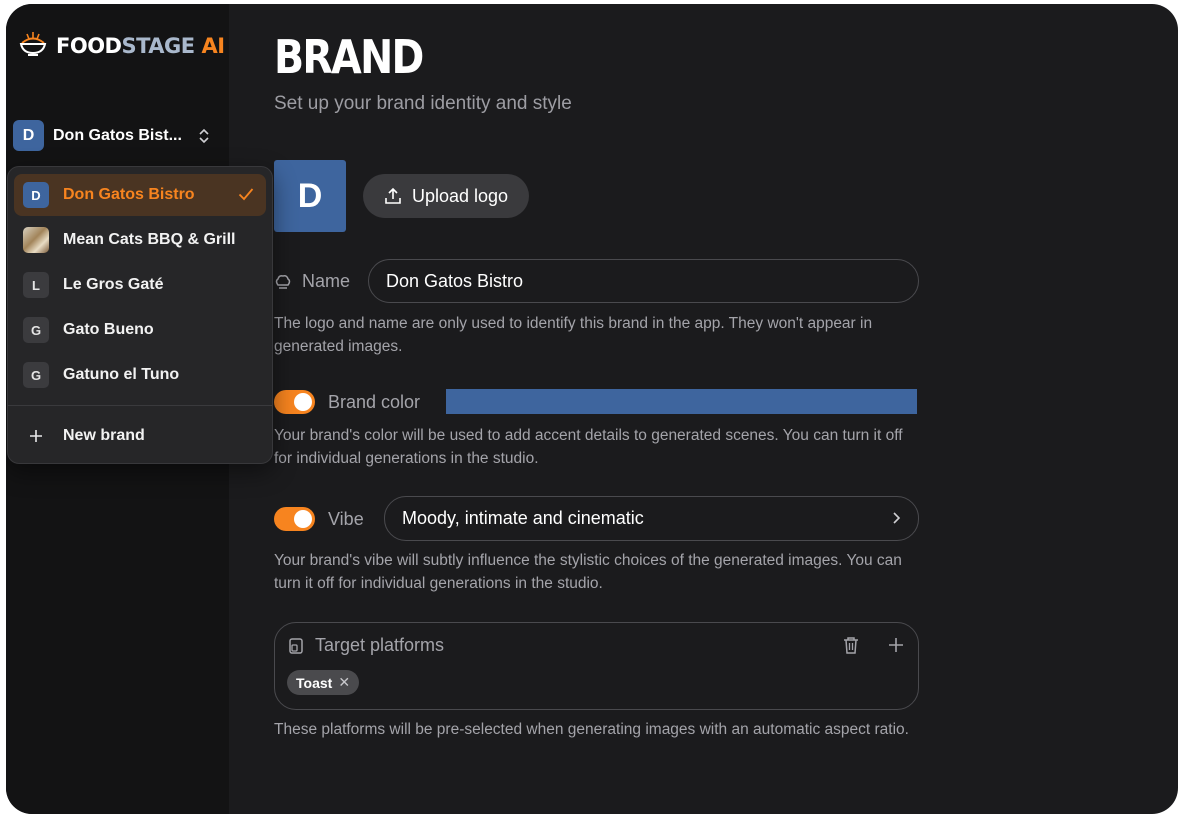  Describe the element at coordinates (294, 519) in the screenshot. I see `vibe-toggle` at that location.